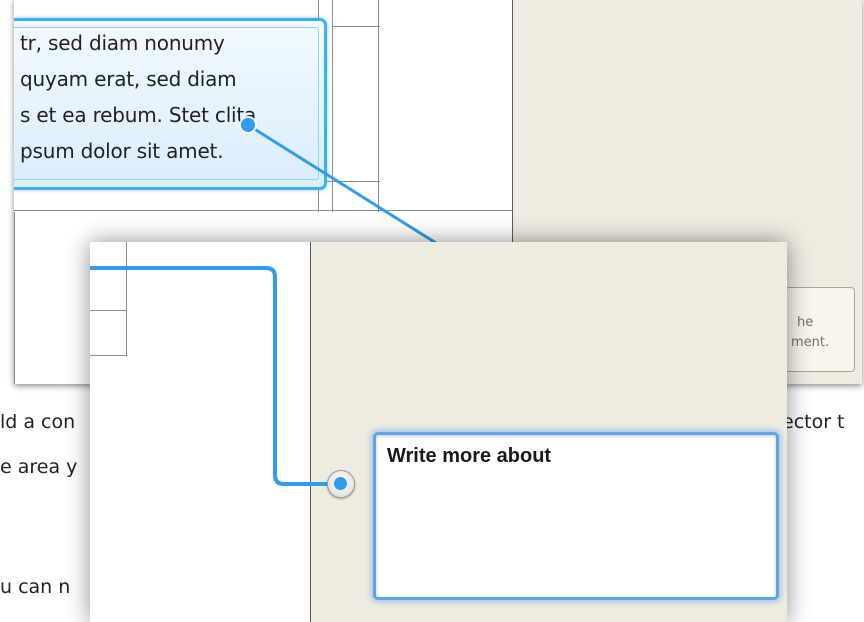 The image size is (864, 622). I want to click on connector-path, so click(214, 376).